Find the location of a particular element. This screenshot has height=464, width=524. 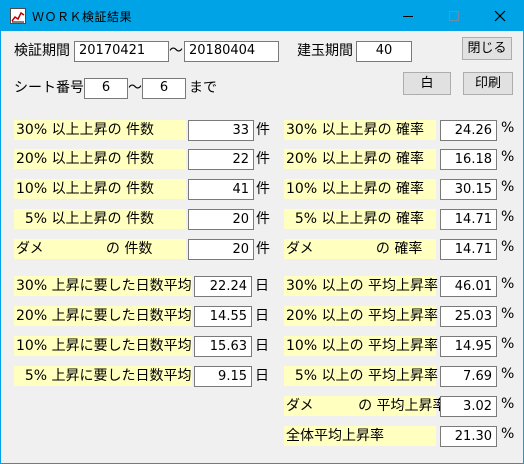

avg-unit-20: % is located at coordinates (508, 314).